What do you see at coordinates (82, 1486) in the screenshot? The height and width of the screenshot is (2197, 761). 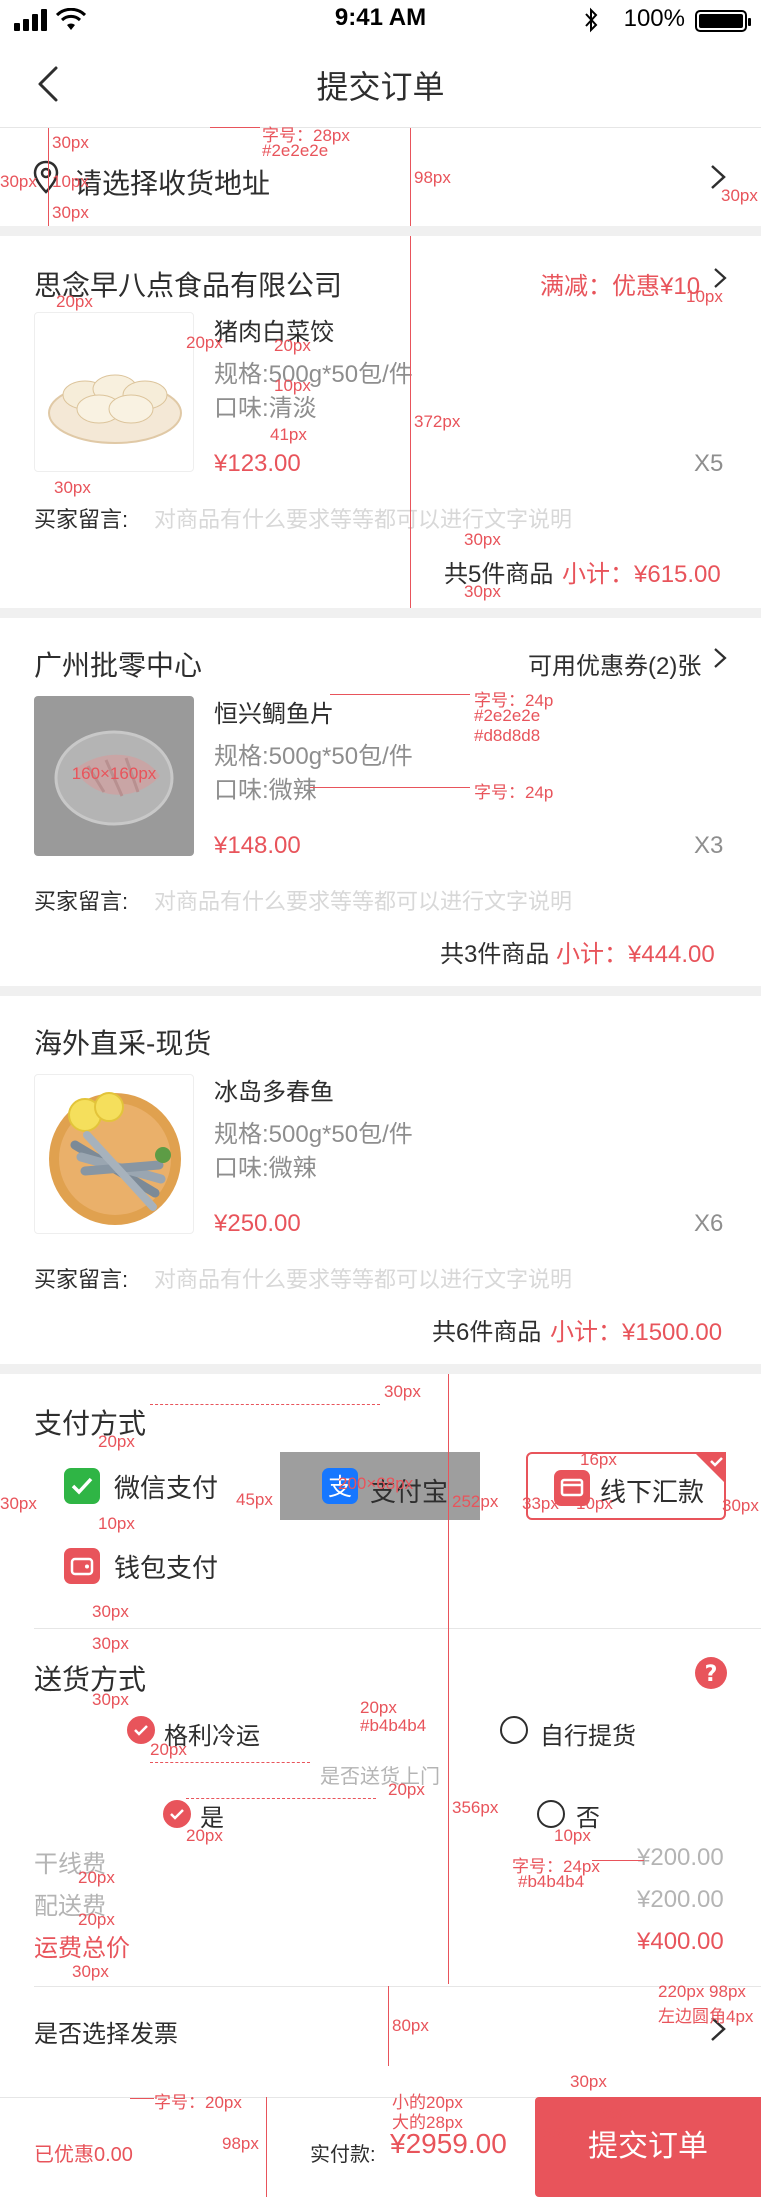 I see `wechat-icon` at bounding box center [82, 1486].